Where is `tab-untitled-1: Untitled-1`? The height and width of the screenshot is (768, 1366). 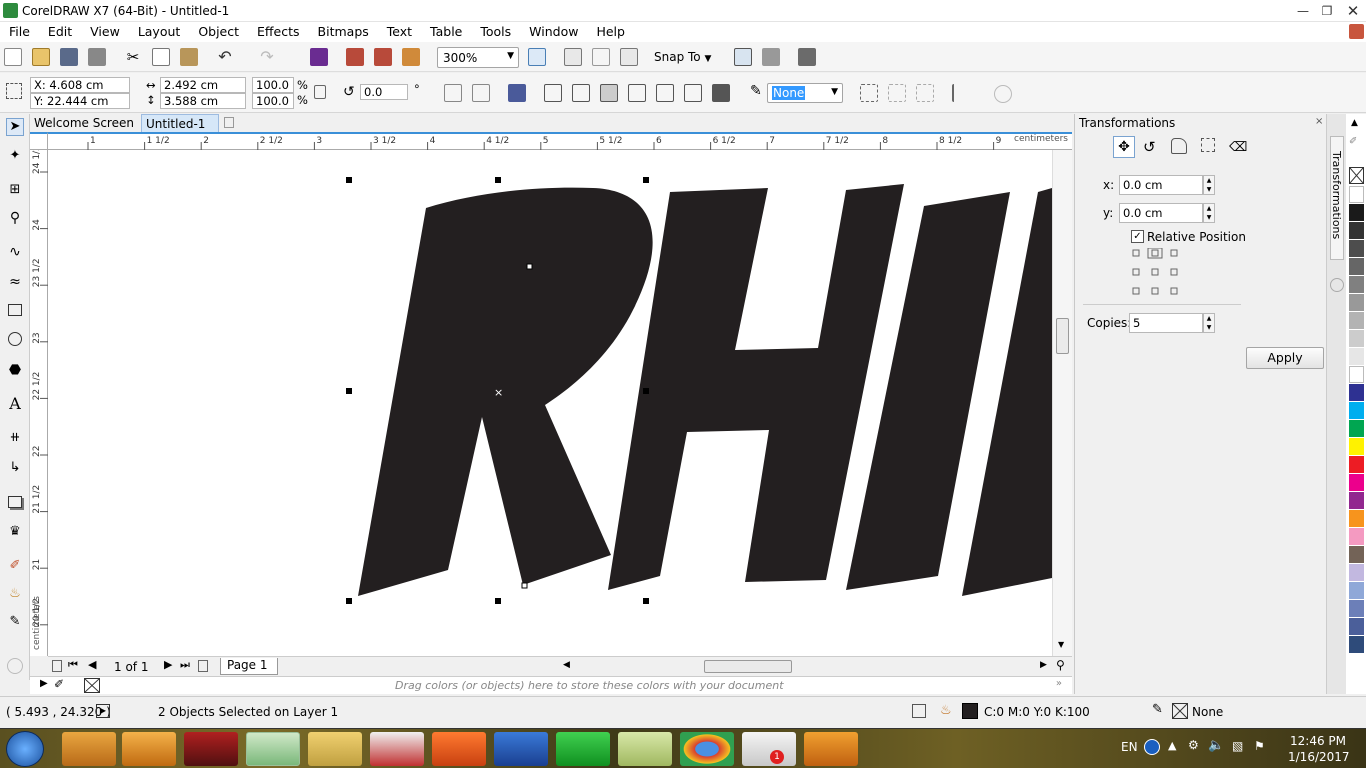
tab-untitled-1: Untitled-1 is located at coordinates (180, 123).